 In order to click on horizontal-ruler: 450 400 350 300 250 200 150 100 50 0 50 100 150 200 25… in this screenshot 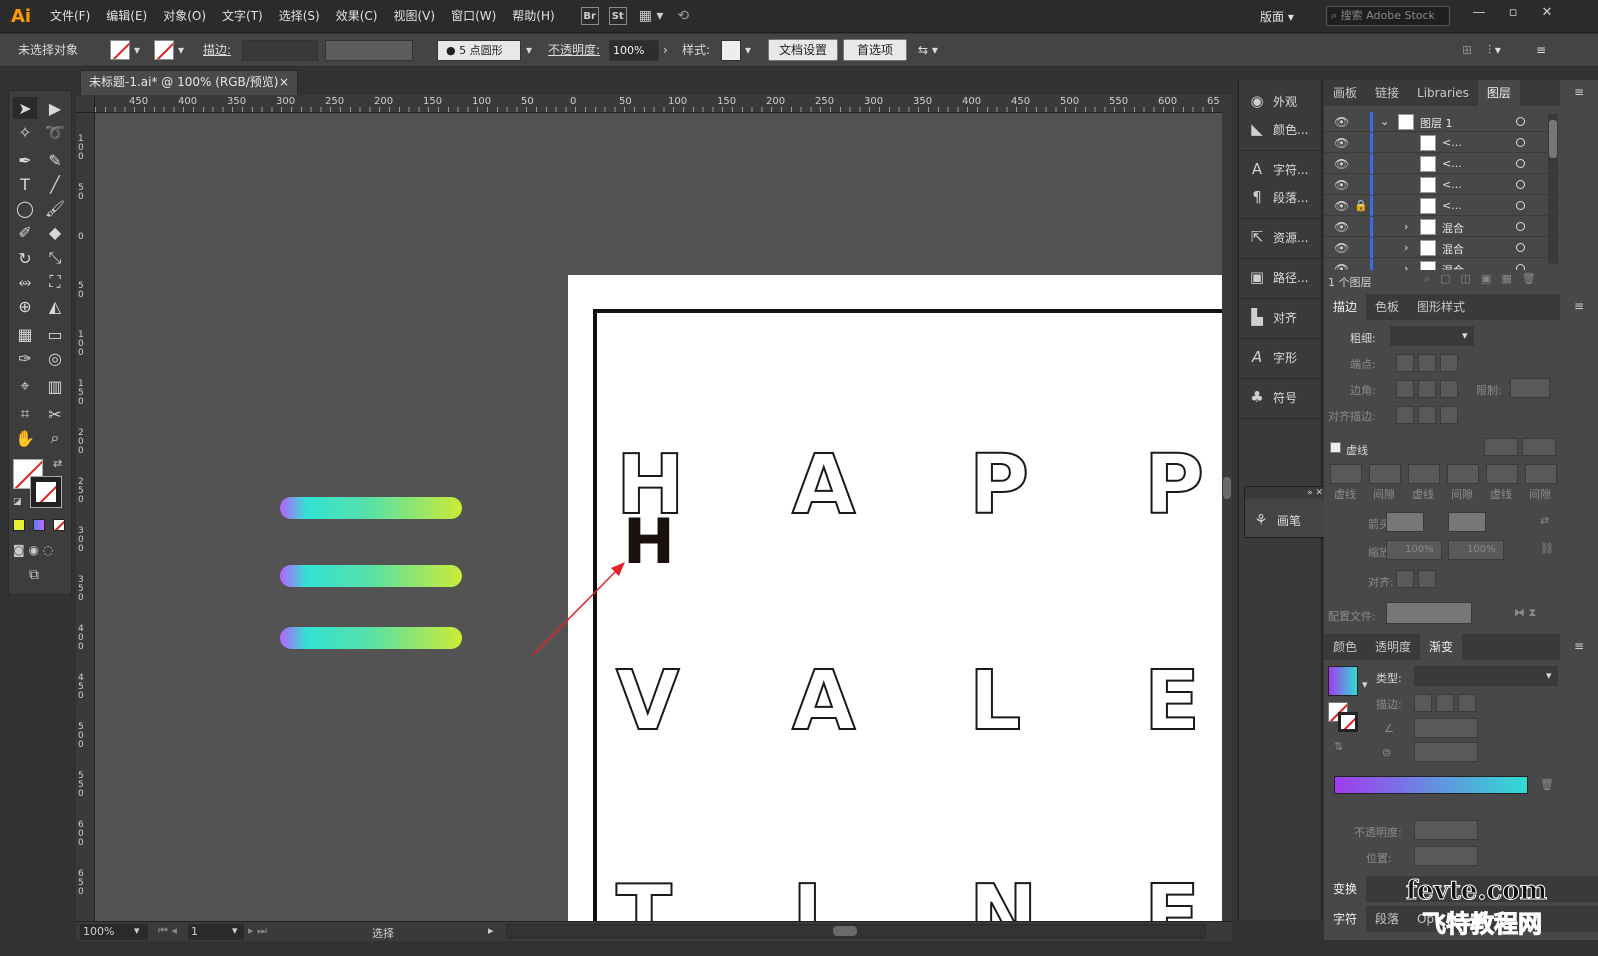, I will do `click(663, 104)`.